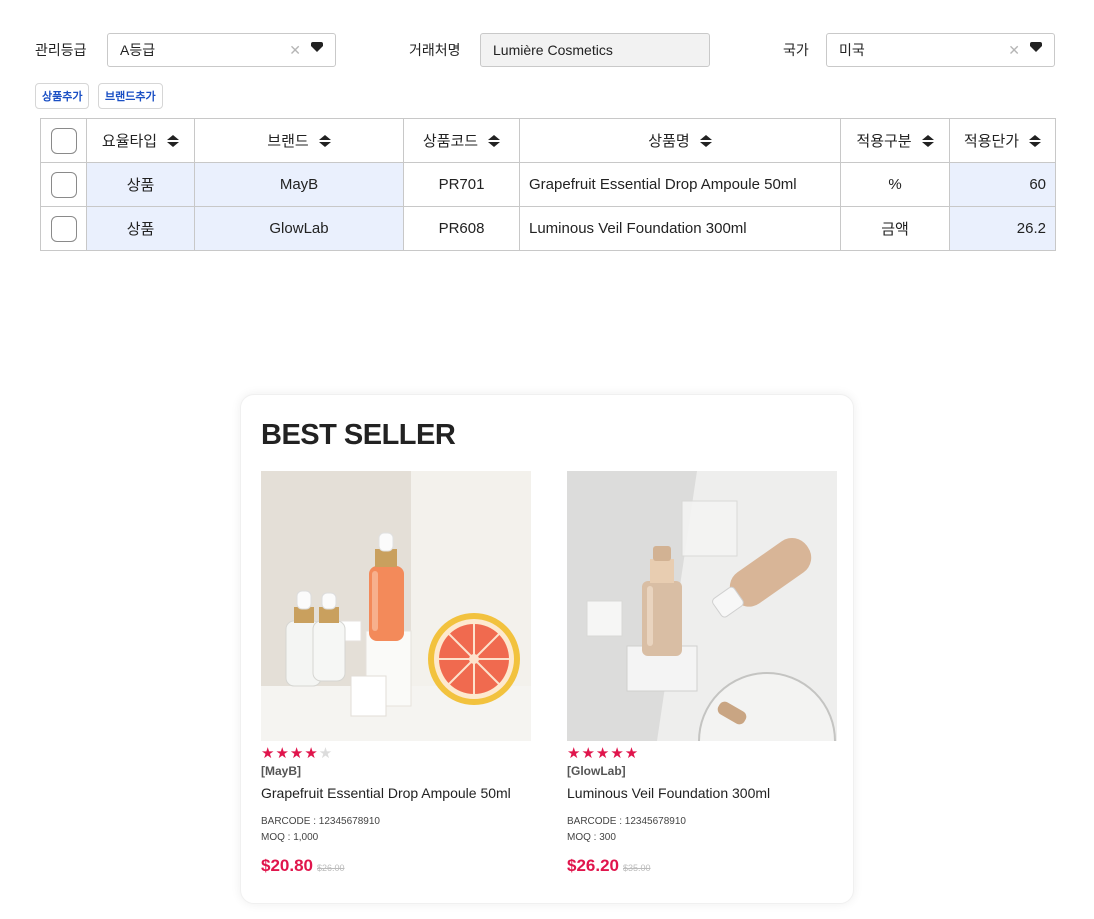 This screenshot has width=1094, height=919. Describe the element at coordinates (130, 96) in the screenshot. I see `add-brand-button: 브랜드추가` at that location.